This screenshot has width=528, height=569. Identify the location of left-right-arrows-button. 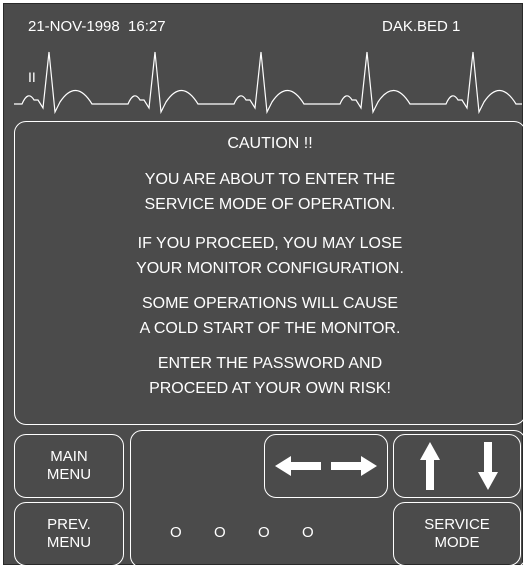
(326, 466).